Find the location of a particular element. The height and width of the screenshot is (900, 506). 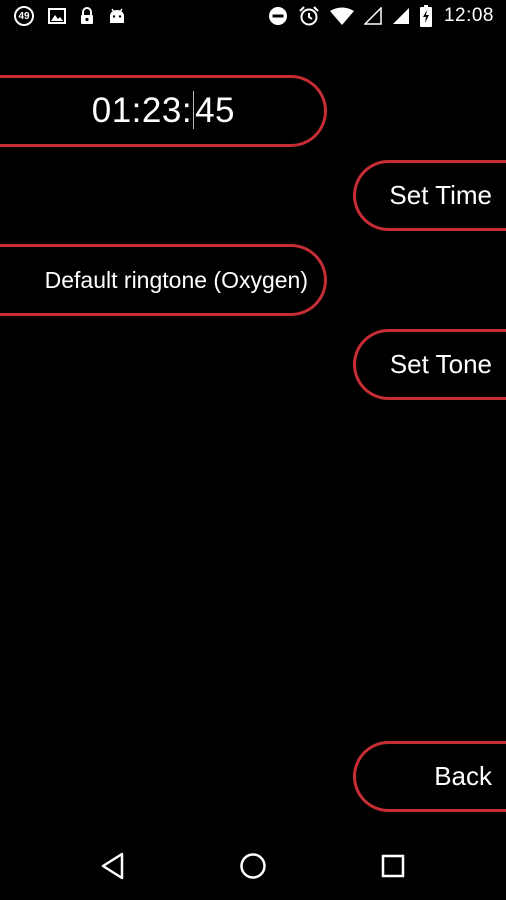

do-not-disturb-icon is located at coordinates (278, 16).